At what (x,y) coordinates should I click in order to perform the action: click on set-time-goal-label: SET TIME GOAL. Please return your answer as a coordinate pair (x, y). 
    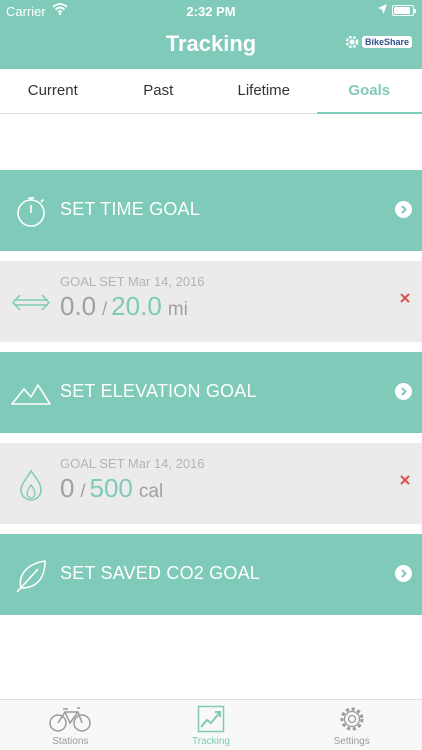
    Looking at the image, I should click on (130, 209).